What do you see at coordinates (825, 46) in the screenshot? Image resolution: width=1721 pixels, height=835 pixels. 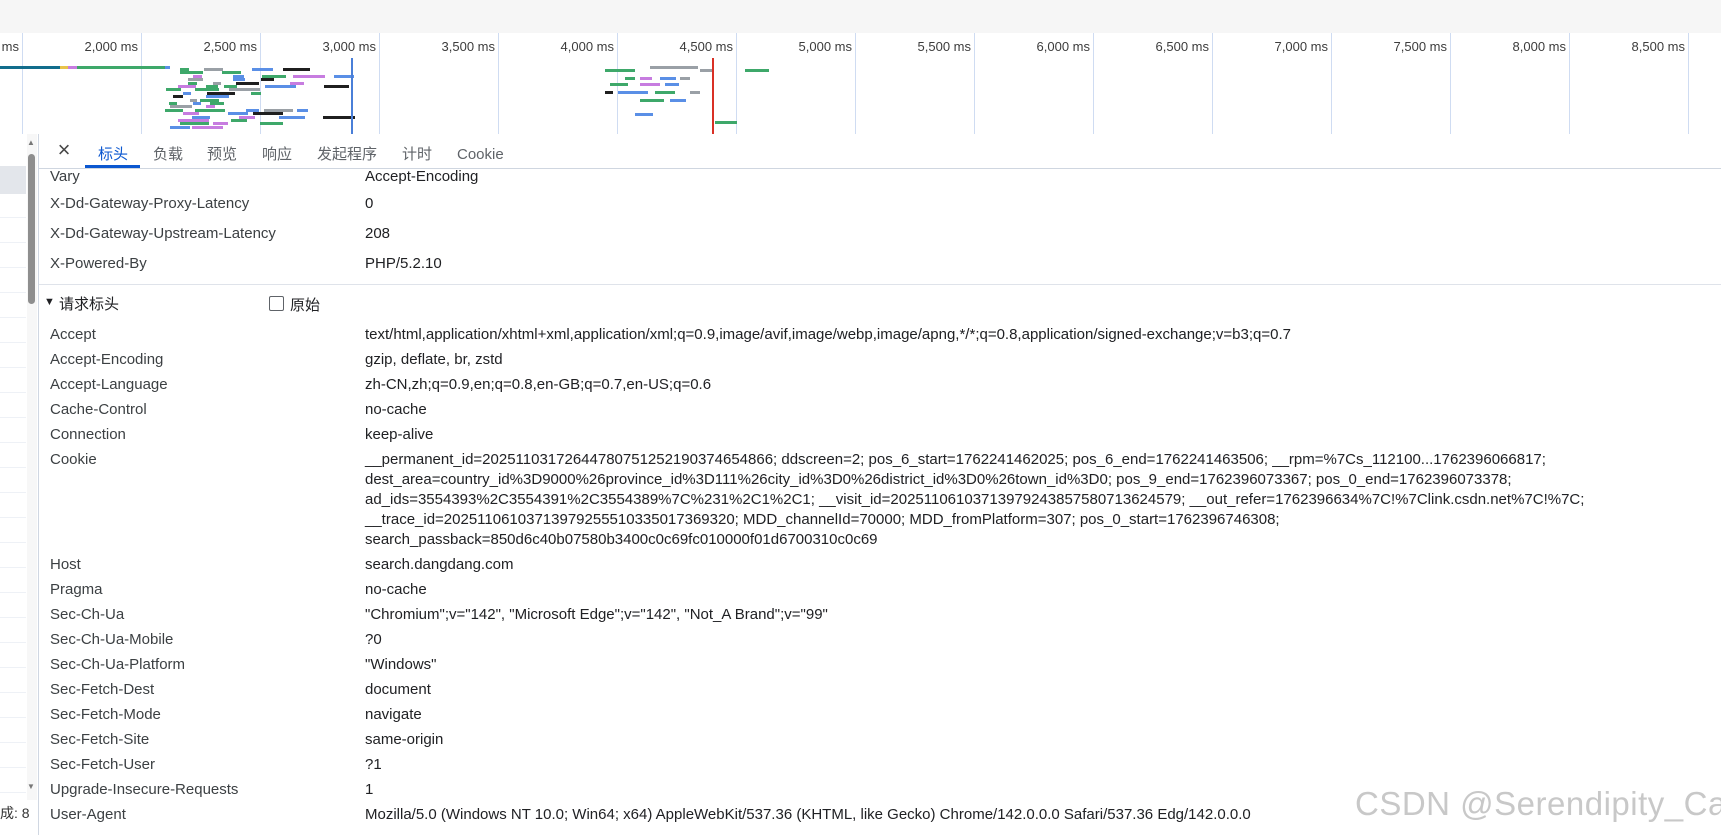 I see `timeline-tick-label: 5,000 ms` at bounding box center [825, 46].